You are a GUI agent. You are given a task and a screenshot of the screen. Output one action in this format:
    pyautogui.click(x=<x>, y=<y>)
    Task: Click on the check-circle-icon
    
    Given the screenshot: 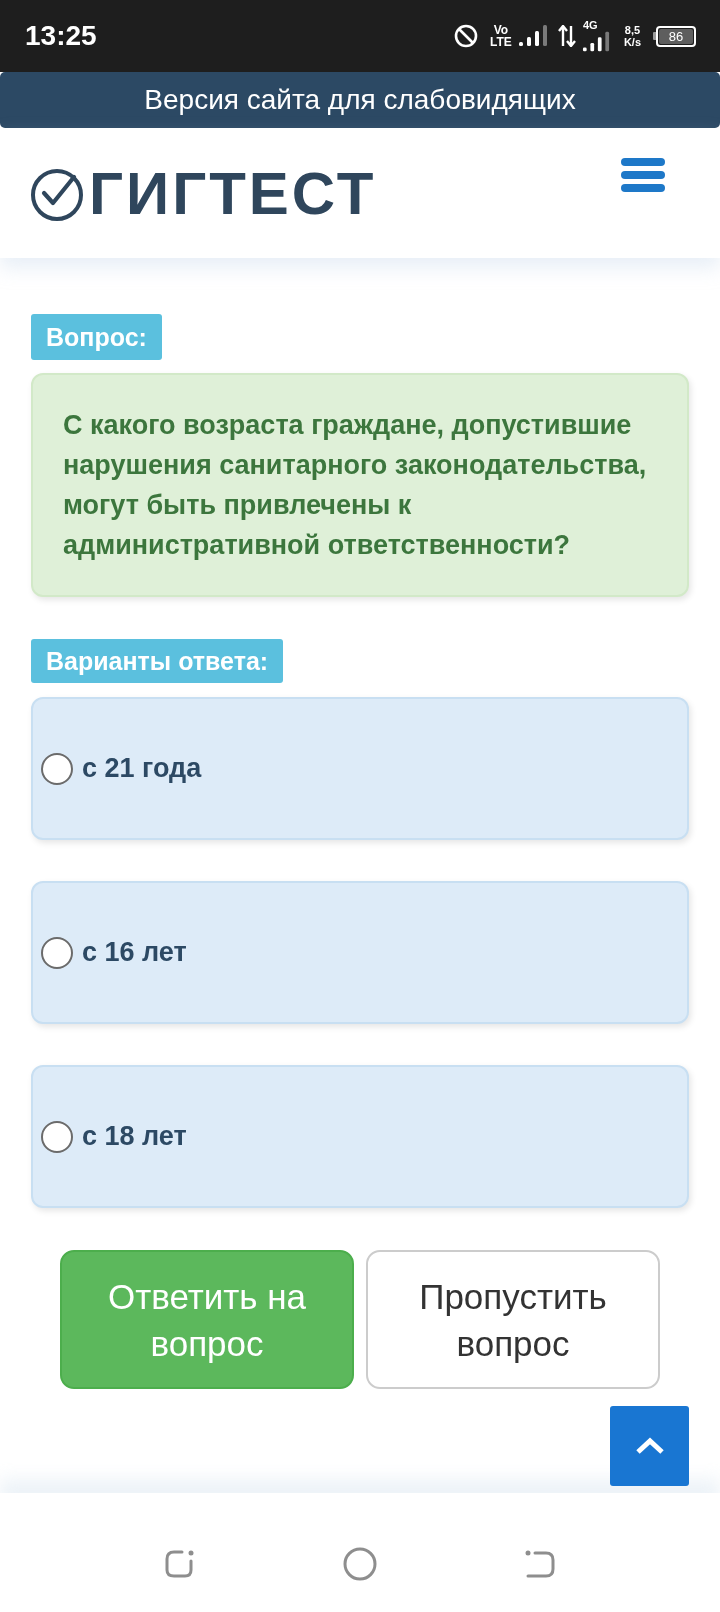 What is the action you would take?
    pyautogui.click(x=57, y=194)
    